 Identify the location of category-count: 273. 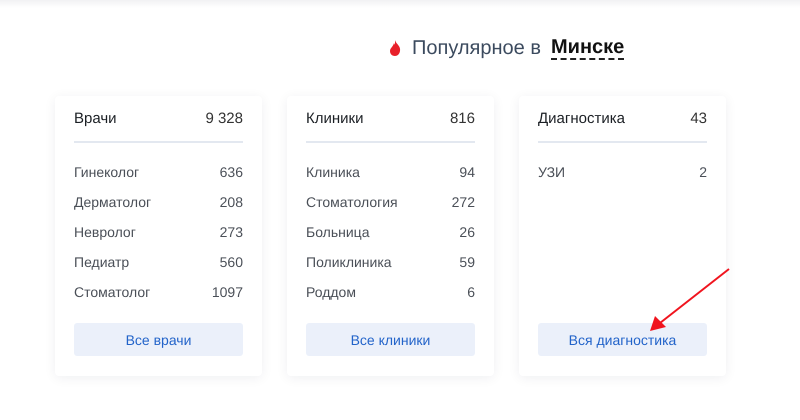
(231, 232).